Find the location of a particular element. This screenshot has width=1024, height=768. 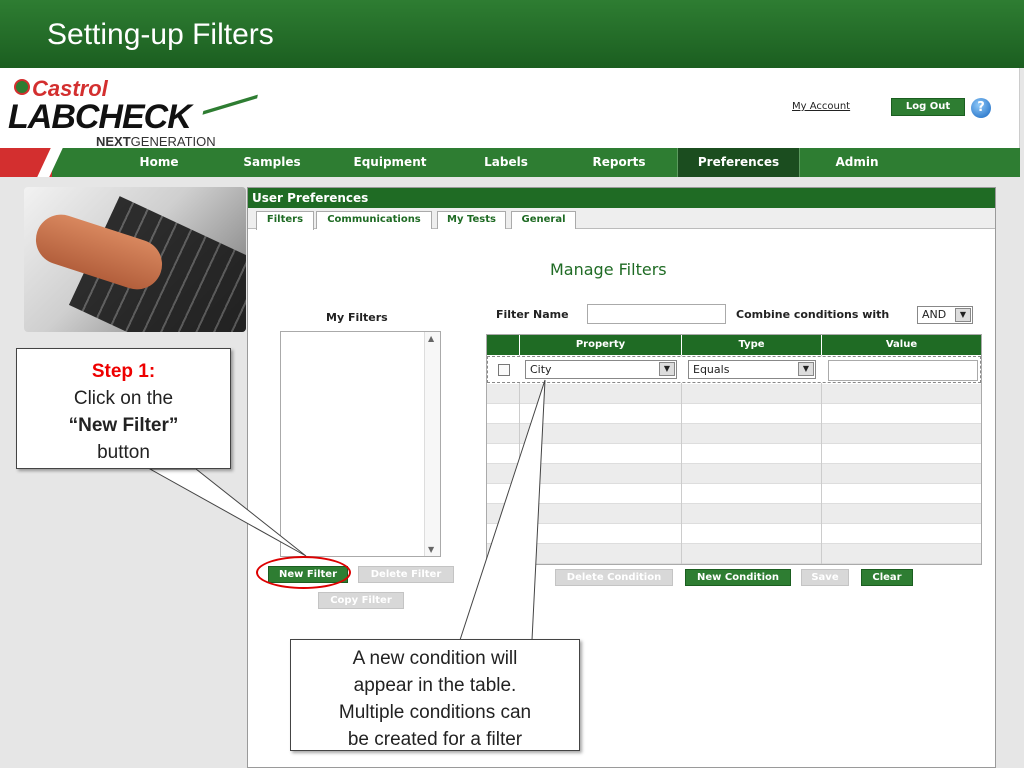

clear-button: Clear is located at coordinates (887, 577).